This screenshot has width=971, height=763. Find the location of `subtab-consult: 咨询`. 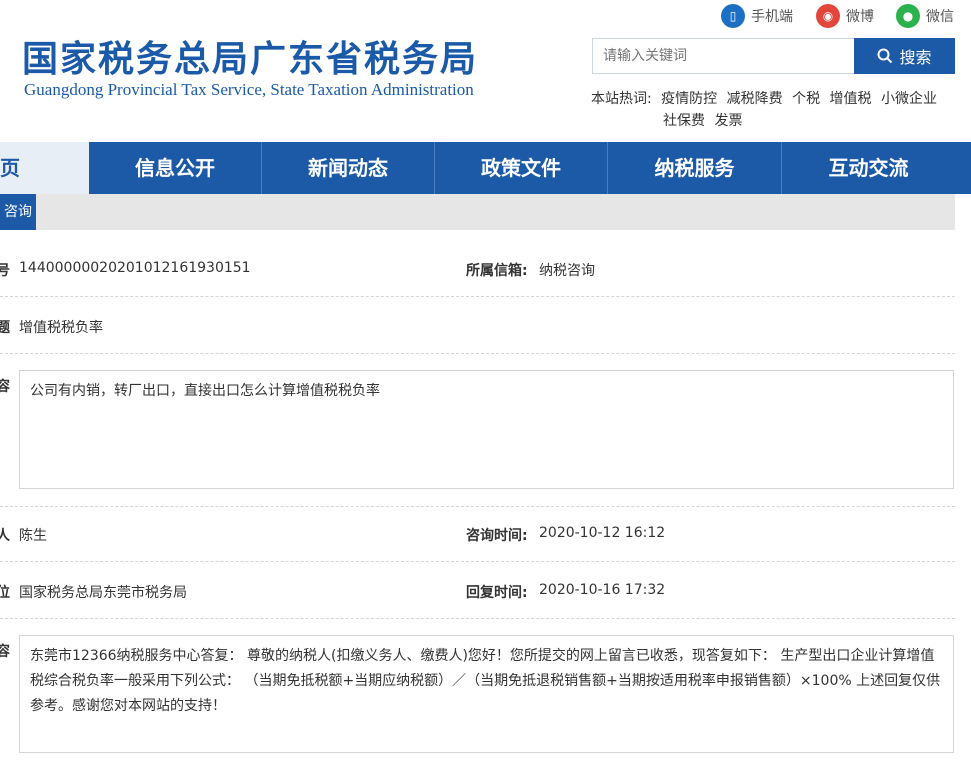

subtab-consult: 咨询 is located at coordinates (18, 212).